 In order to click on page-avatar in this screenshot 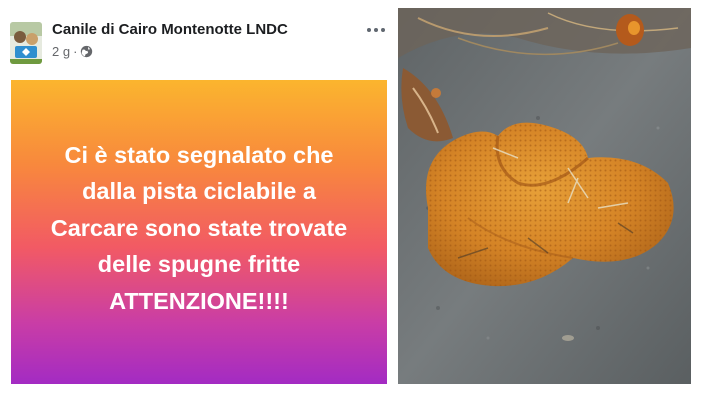, I will do `click(26, 43)`.